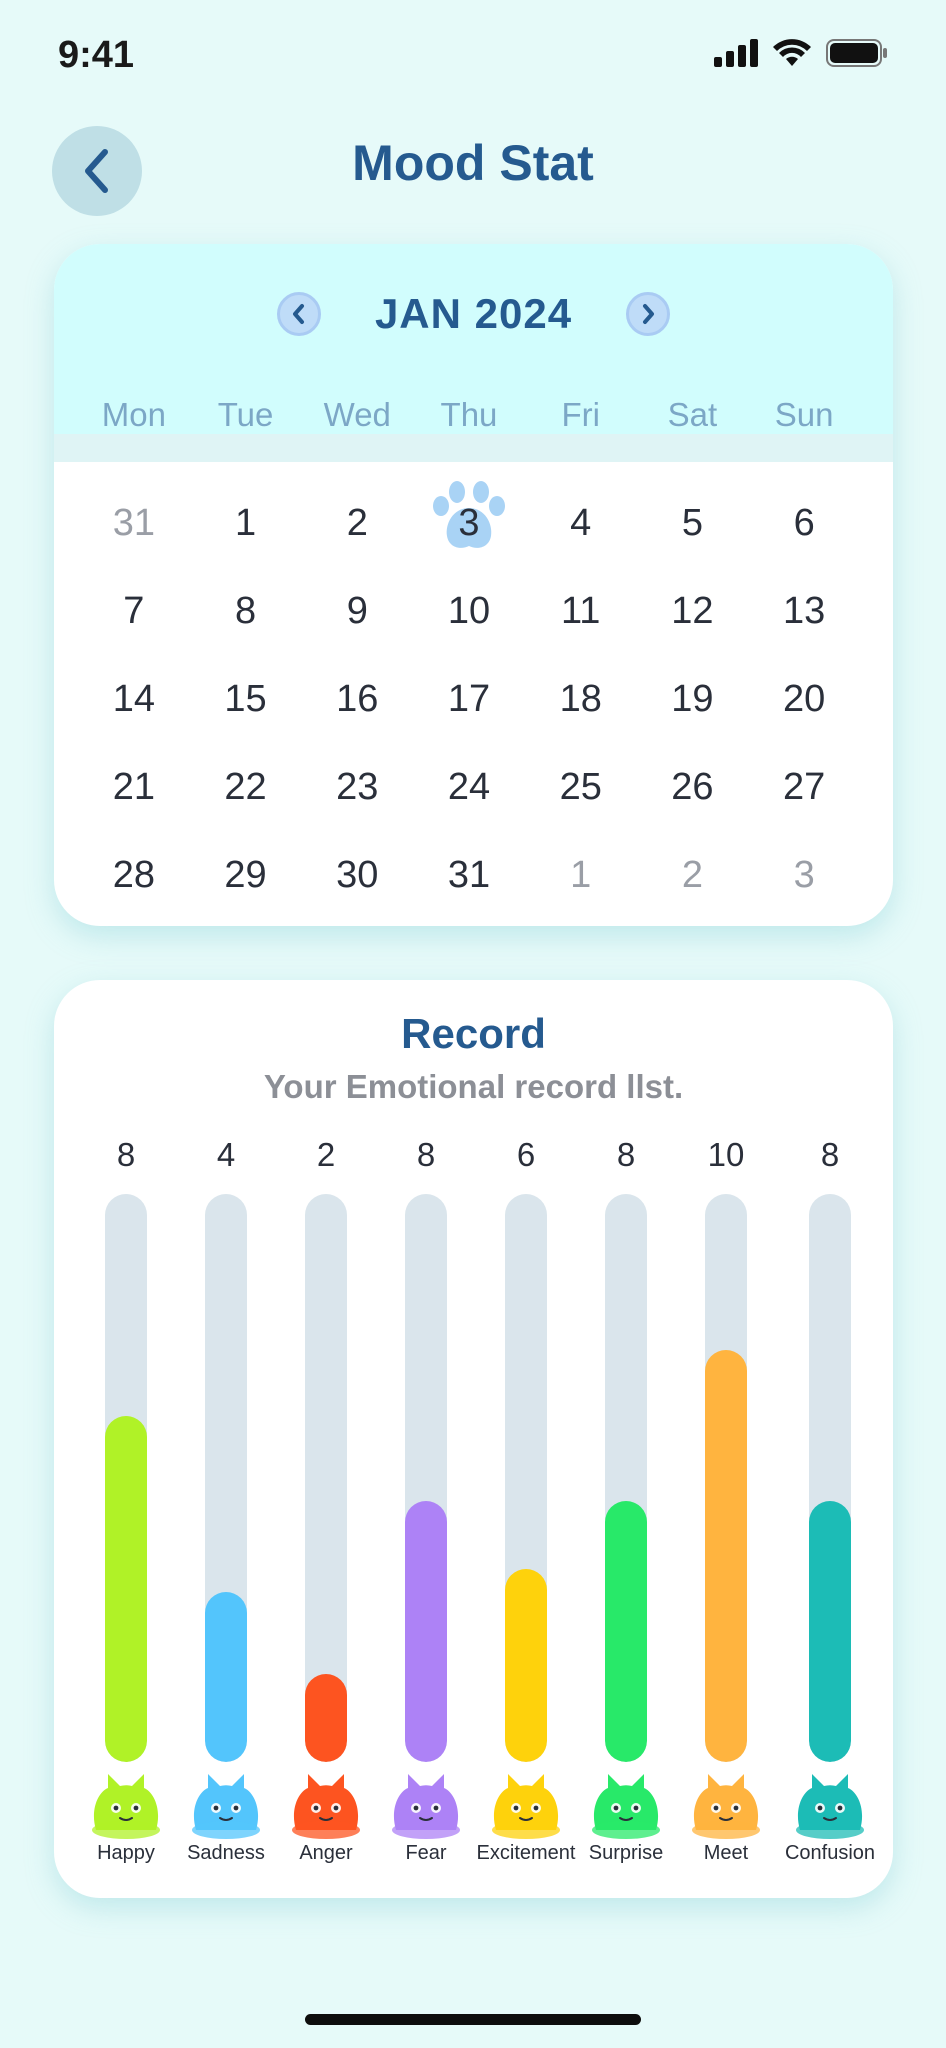 Image resolution: width=946 pixels, height=2048 pixels. What do you see at coordinates (804, 699) in the screenshot?
I see `calendar-day-number: 20` at bounding box center [804, 699].